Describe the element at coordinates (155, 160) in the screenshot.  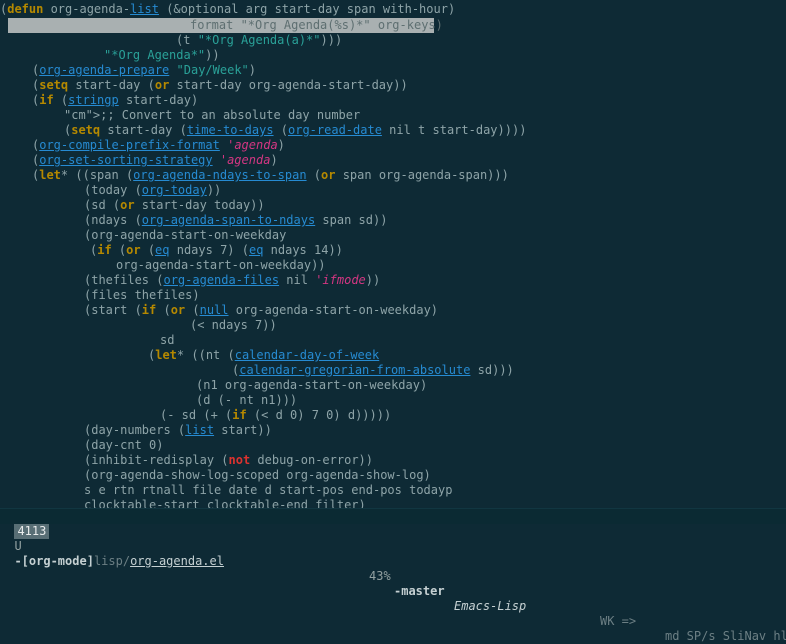
I see `code-line: (org-set-sorting-strategy 'agenda)` at that location.